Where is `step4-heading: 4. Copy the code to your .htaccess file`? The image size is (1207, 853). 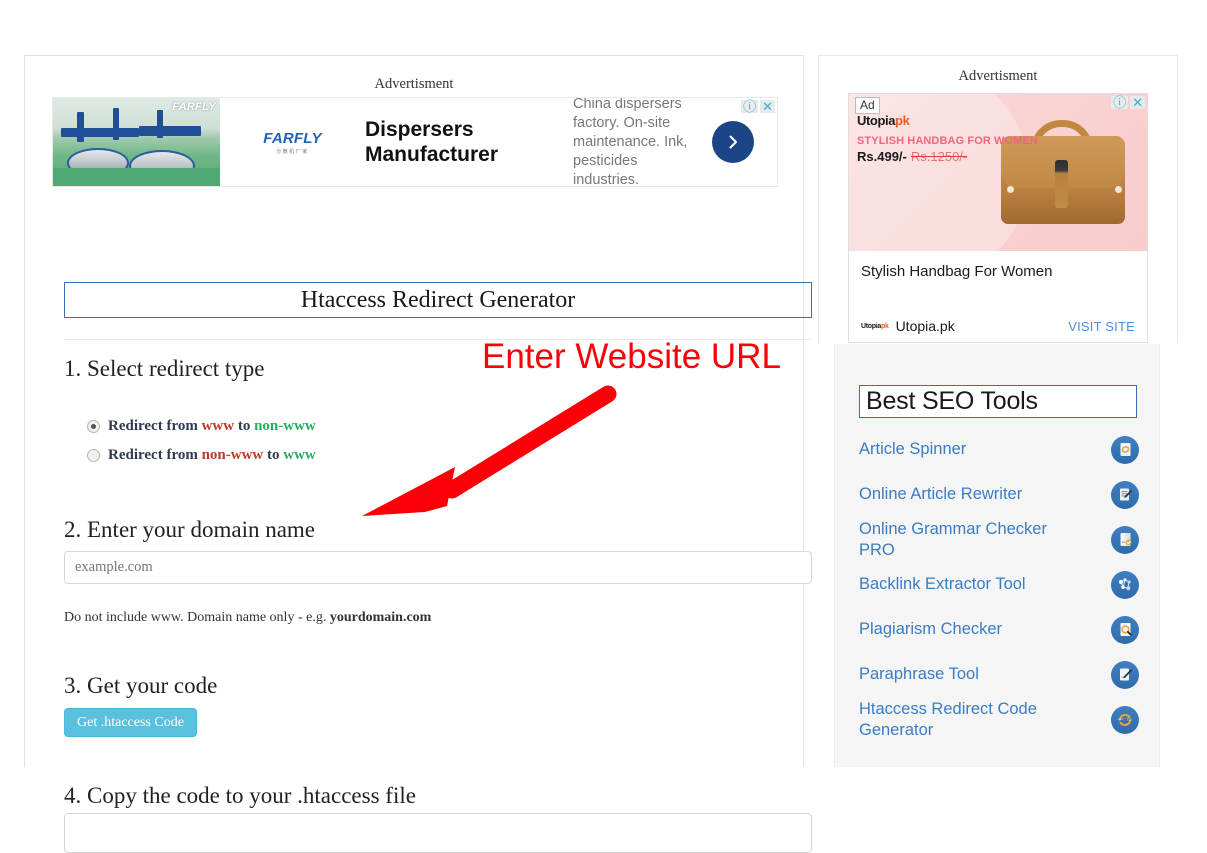 step4-heading: 4. Copy the code to your .htaccess file is located at coordinates (240, 795).